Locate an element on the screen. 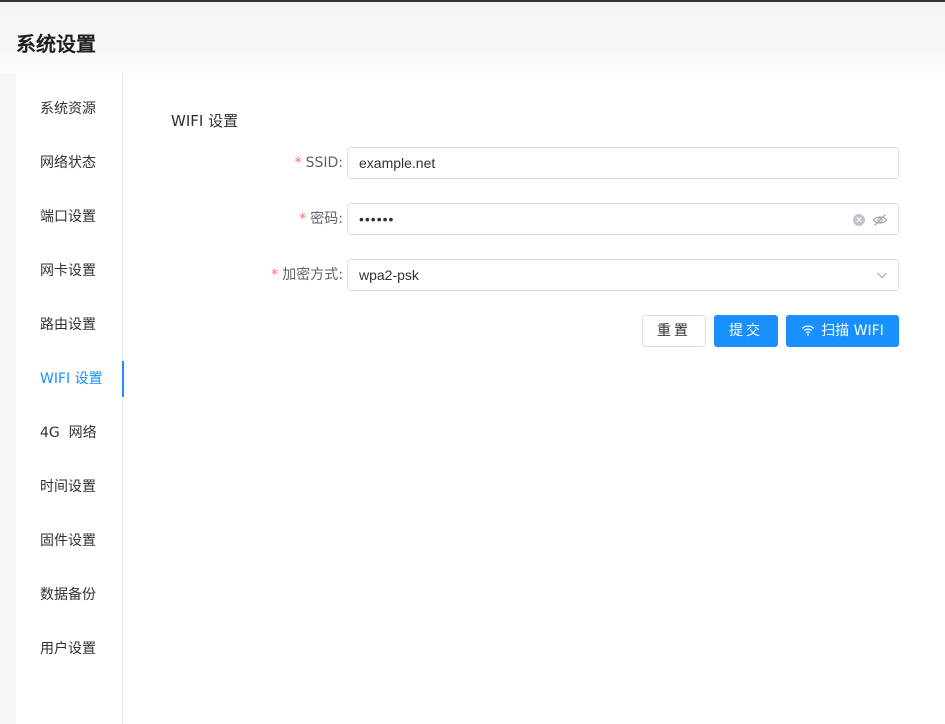 This screenshot has height=724, width=945. clear-icon: ✕ is located at coordinates (859, 220).